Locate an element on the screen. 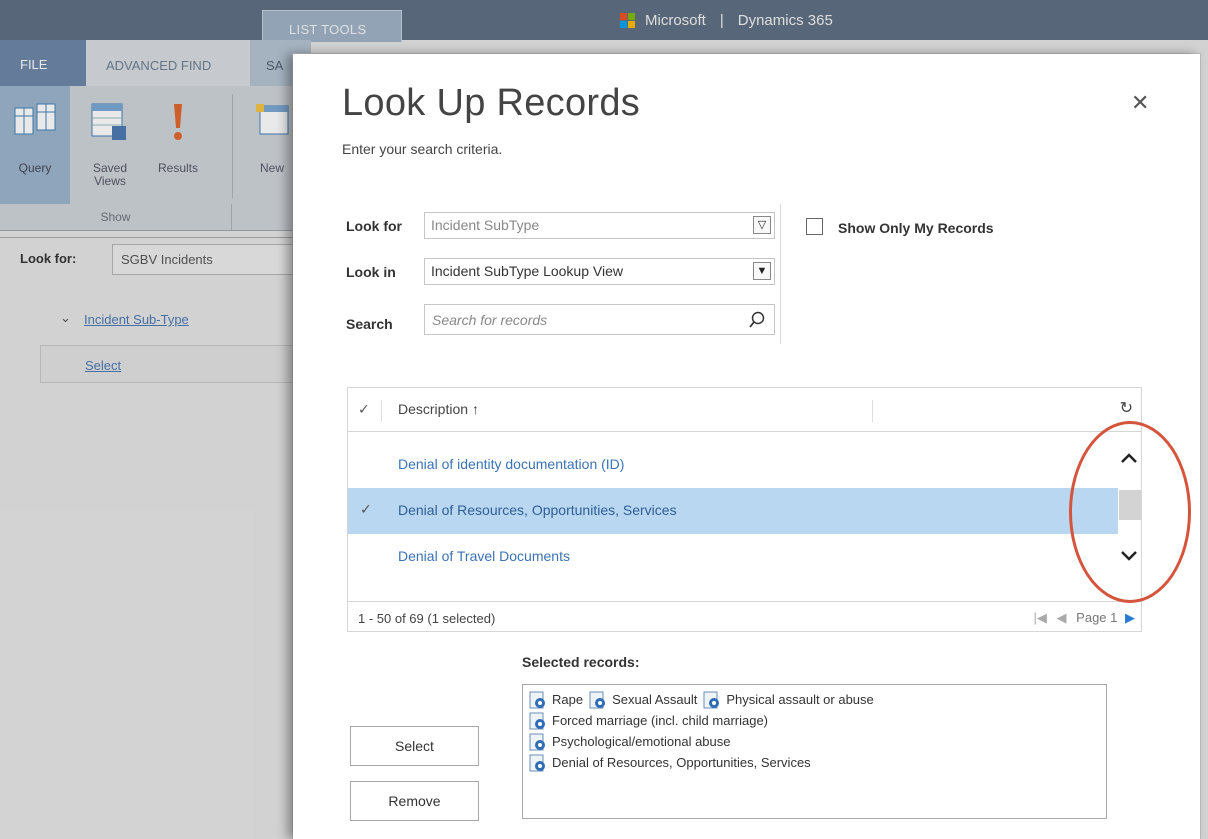 The width and height of the screenshot is (1208, 839). look-for-label: Look for is located at coordinates (374, 226).